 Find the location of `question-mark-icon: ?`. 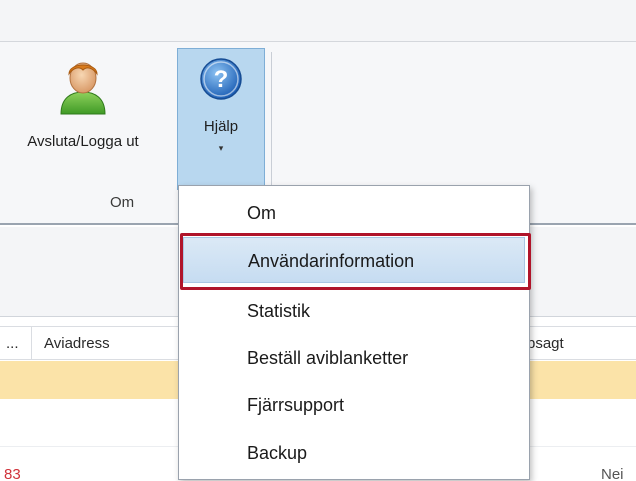

question-mark-icon: ? is located at coordinates (221, 79).